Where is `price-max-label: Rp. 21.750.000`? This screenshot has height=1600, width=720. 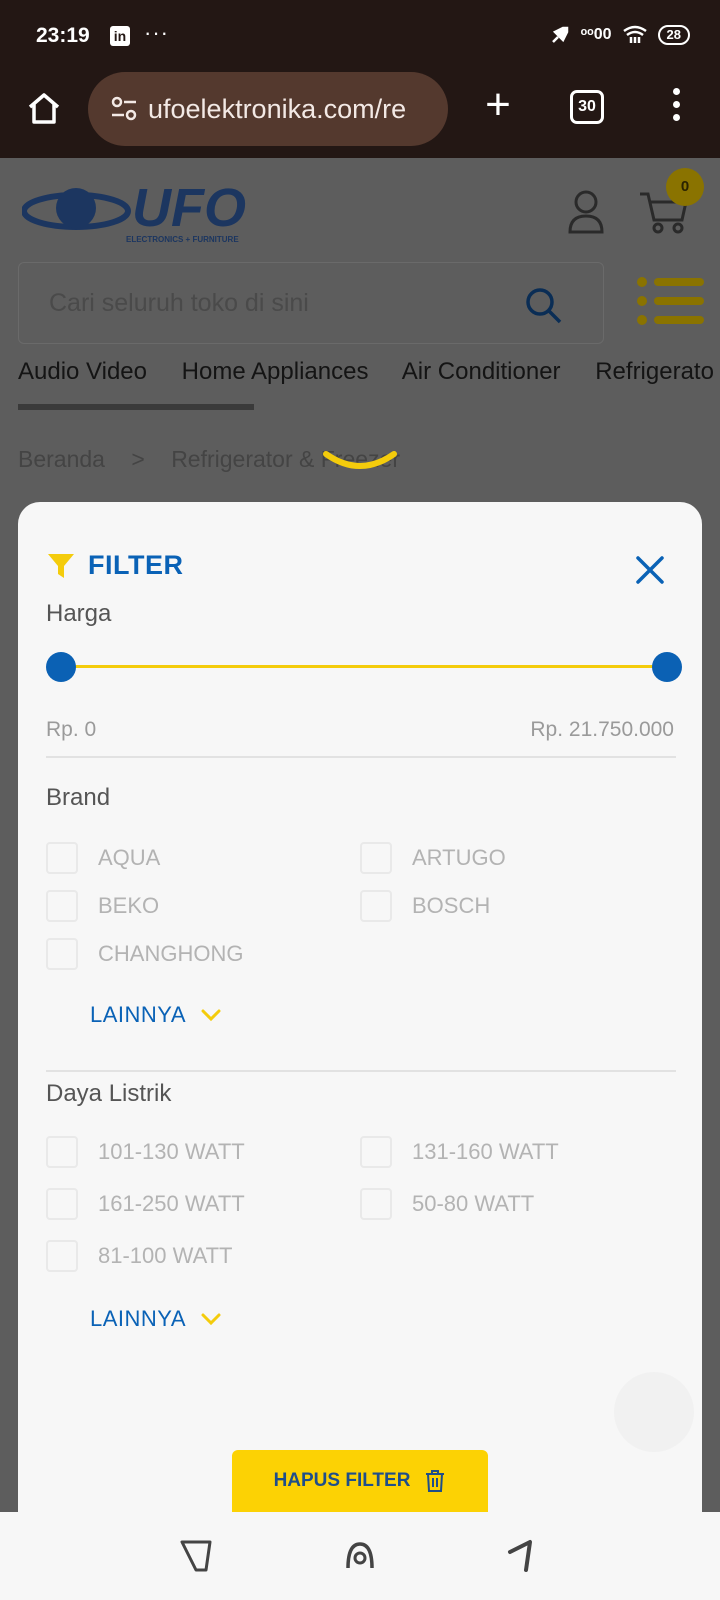
price-max-label: Rp. 21.750.000 is located at coordinates (602, 729).